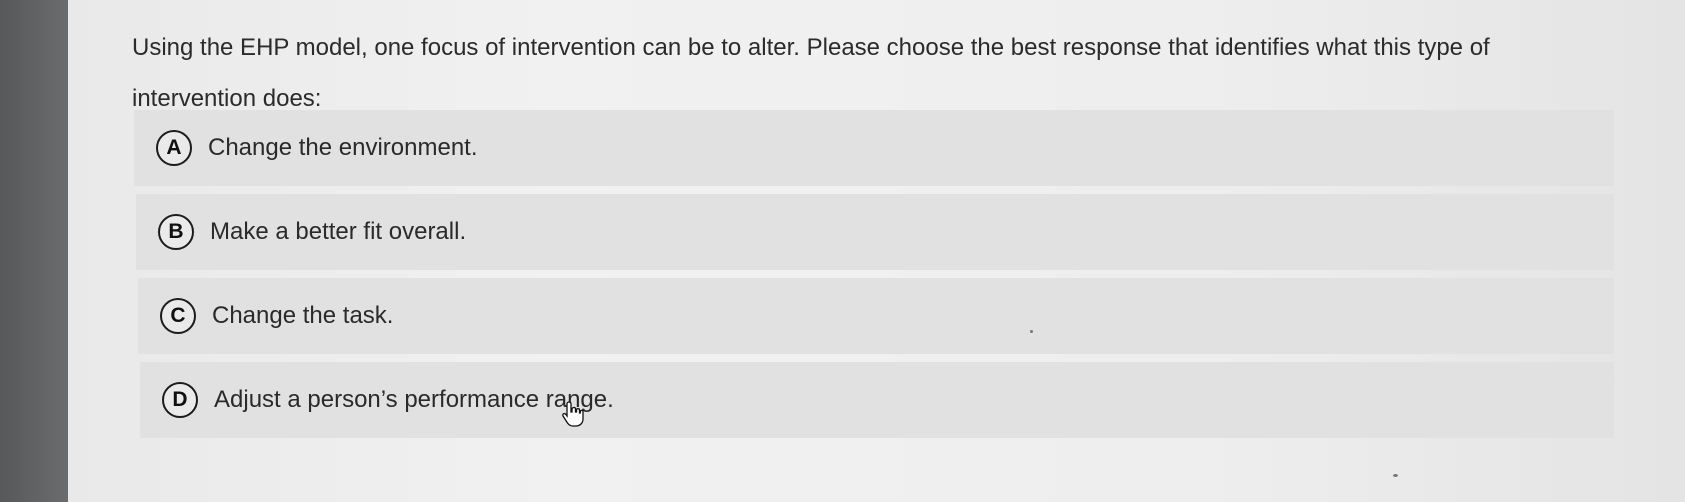  What do you see at coordinates (180, 400) in the screenshot?
I see `option-d-letter: D` at bounding box center [180, 400].